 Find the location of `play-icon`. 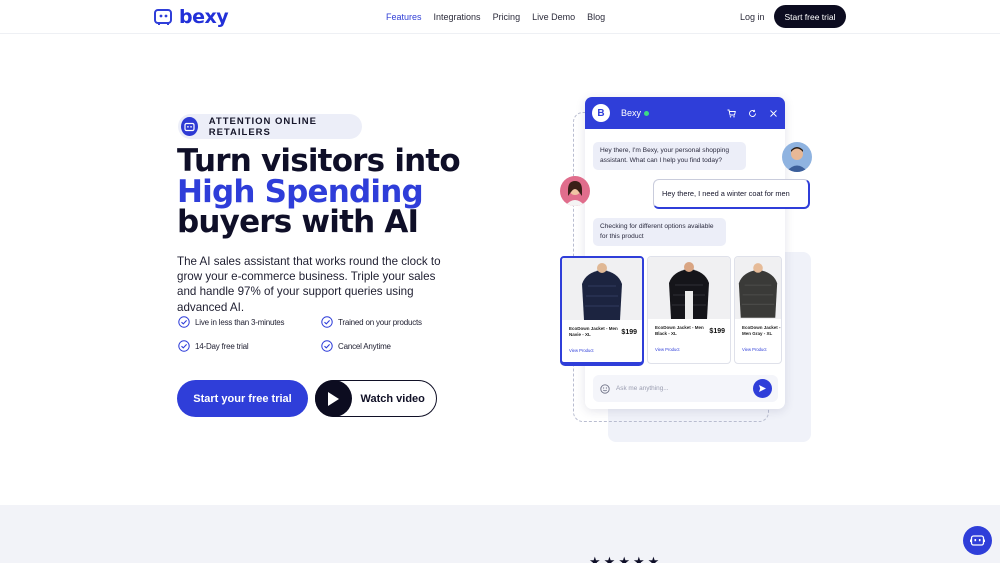

play-icon is located at coordinates (333, 398).